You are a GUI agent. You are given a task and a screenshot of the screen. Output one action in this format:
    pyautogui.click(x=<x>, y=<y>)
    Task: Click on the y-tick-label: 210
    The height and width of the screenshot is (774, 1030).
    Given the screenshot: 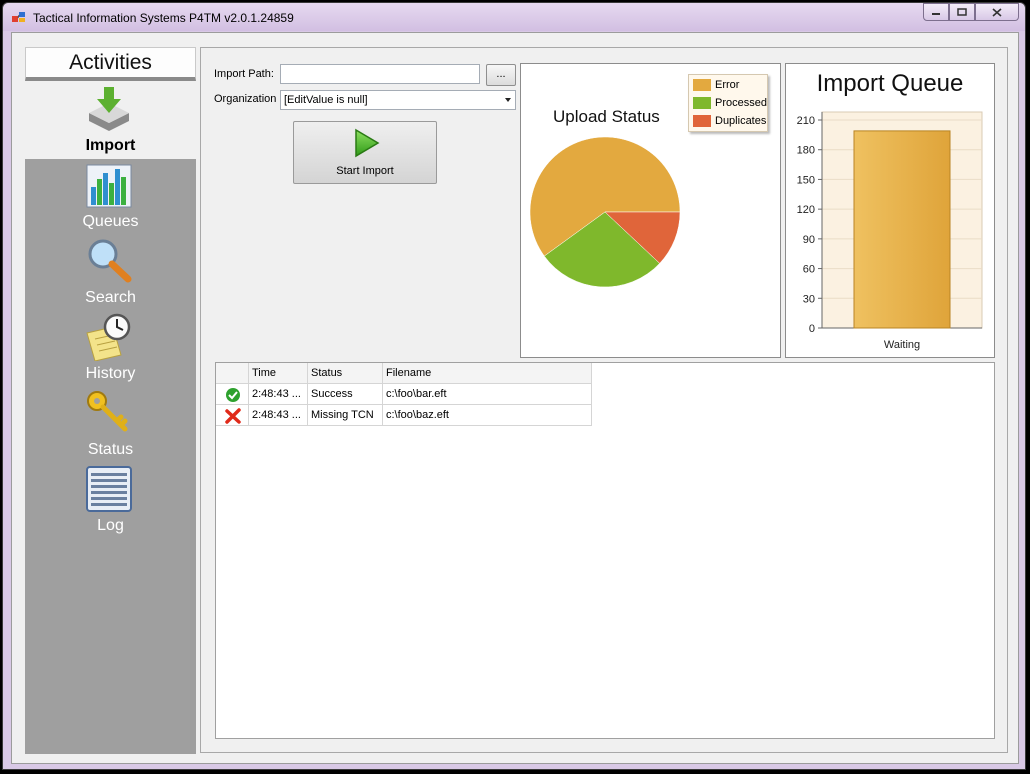 What is the action you would take?
    pyautogui.click(x=806, y=121)
    